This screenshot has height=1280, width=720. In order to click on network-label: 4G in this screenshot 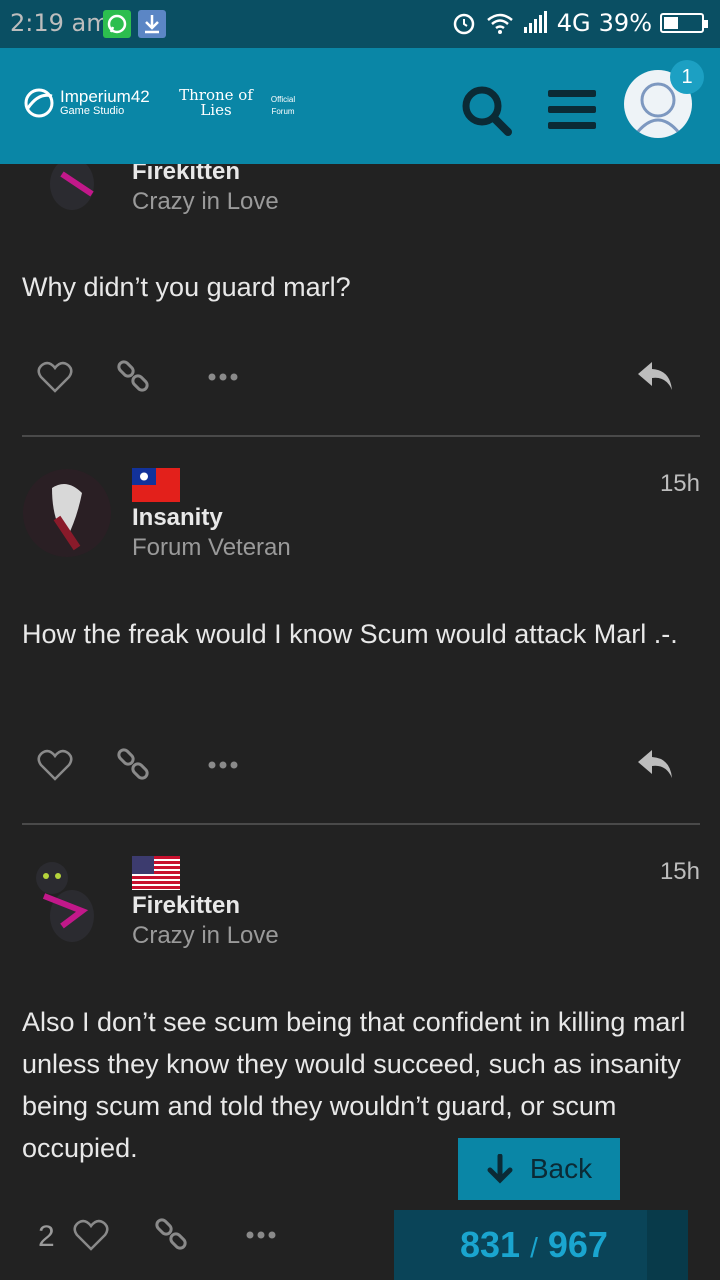, I will do `click(573, 23)`.